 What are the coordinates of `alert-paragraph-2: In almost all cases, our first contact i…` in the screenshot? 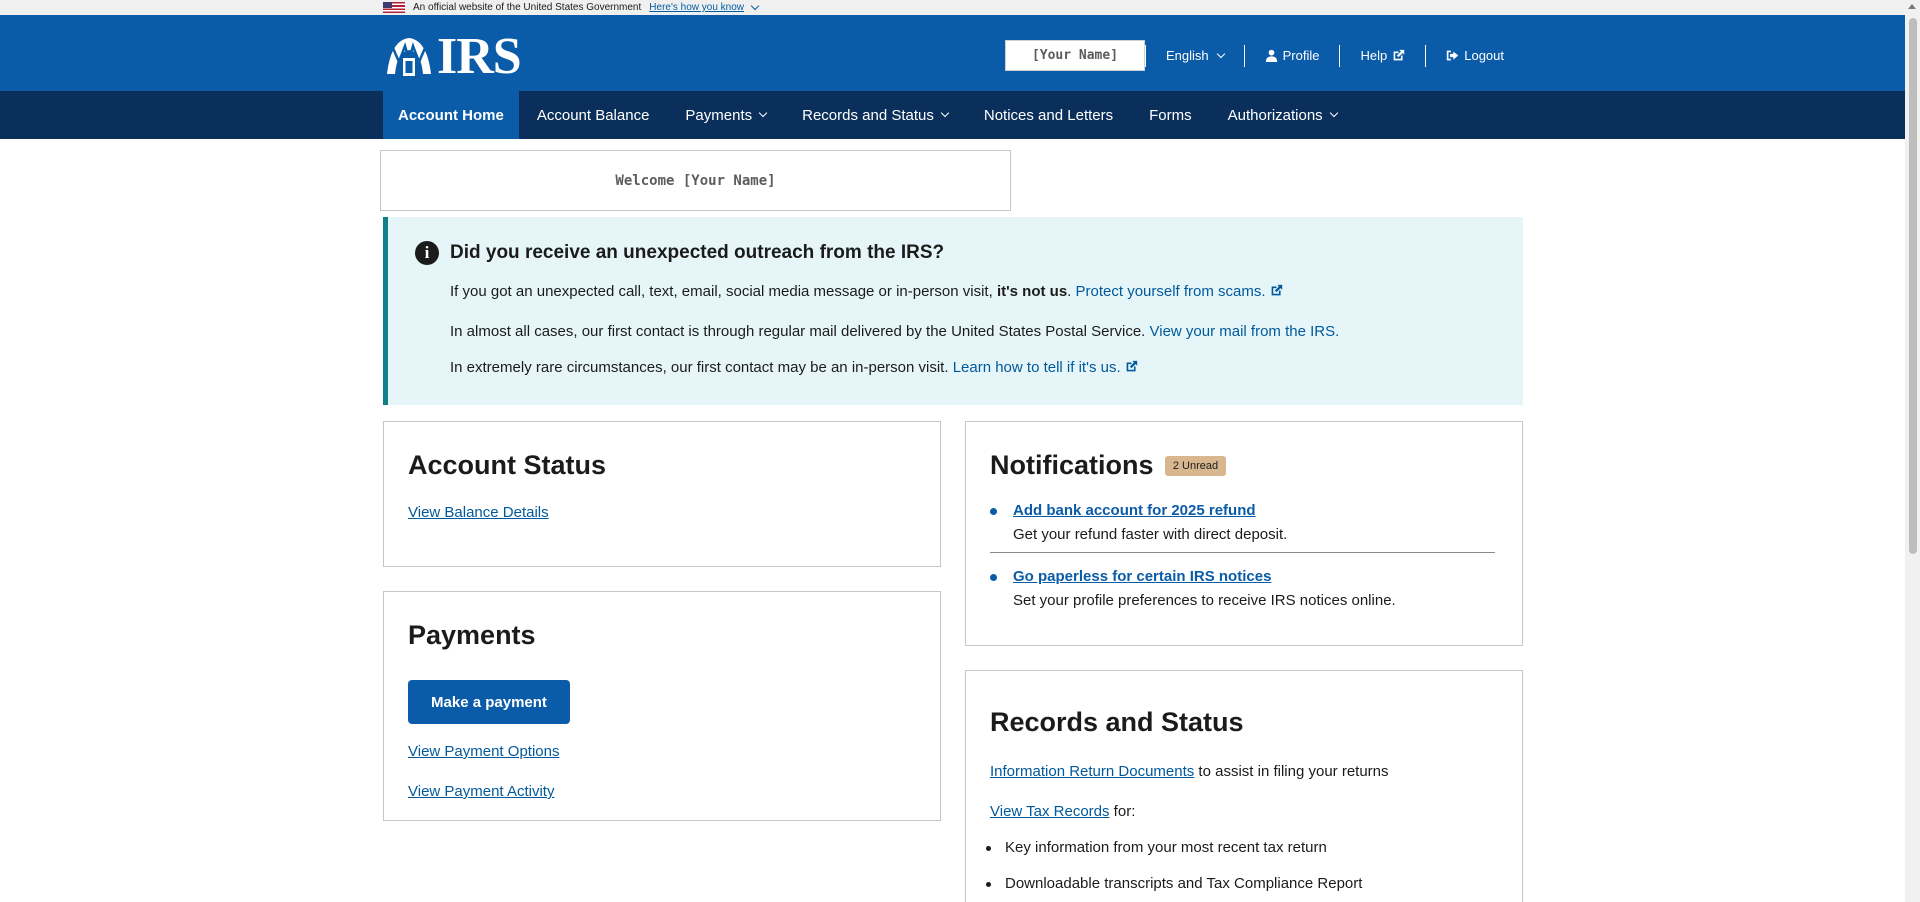 It's located at (894, 331).